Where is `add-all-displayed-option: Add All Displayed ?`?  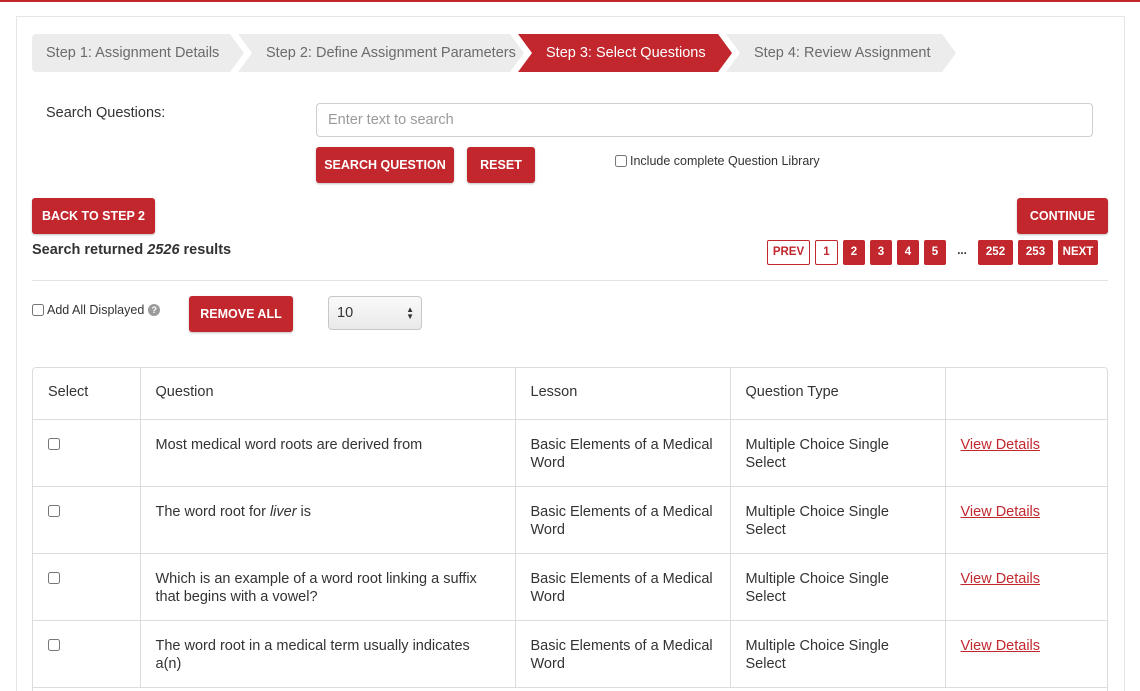
add-all-displayed-option: Add All Displayed ? is located at coordinates (96, 310).